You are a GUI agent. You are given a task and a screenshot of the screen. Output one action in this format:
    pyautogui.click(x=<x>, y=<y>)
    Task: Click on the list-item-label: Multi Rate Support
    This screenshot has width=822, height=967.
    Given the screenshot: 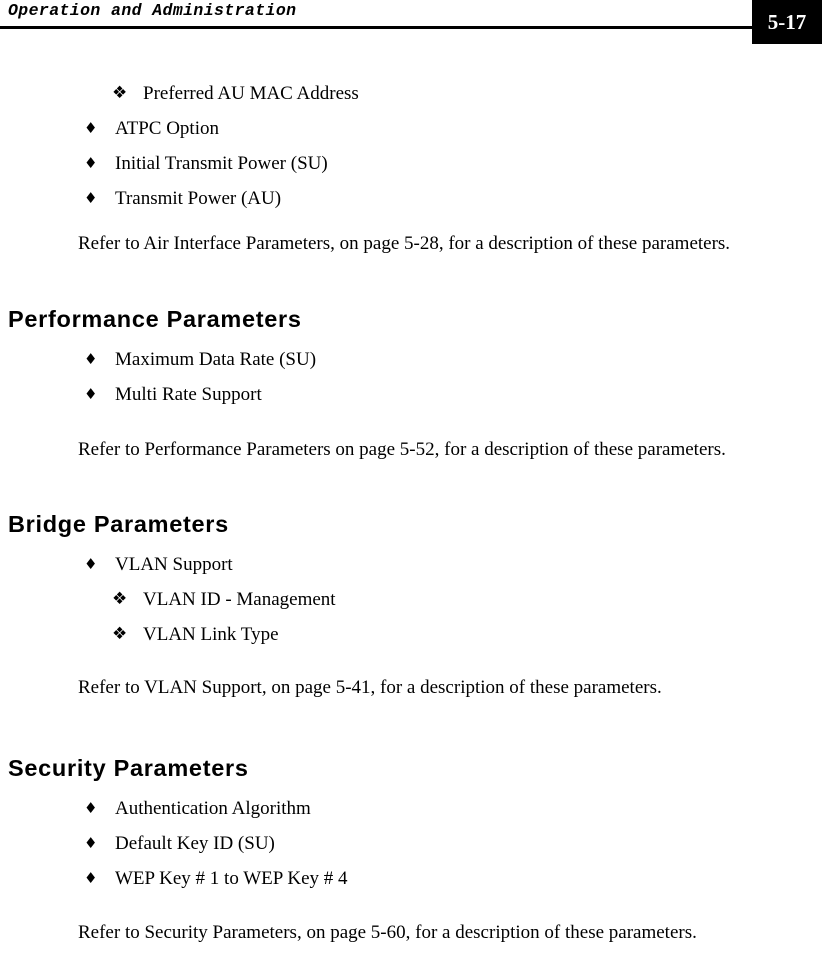 What is the action you would take?
    pyautogui.click(x=188, y=394)
    